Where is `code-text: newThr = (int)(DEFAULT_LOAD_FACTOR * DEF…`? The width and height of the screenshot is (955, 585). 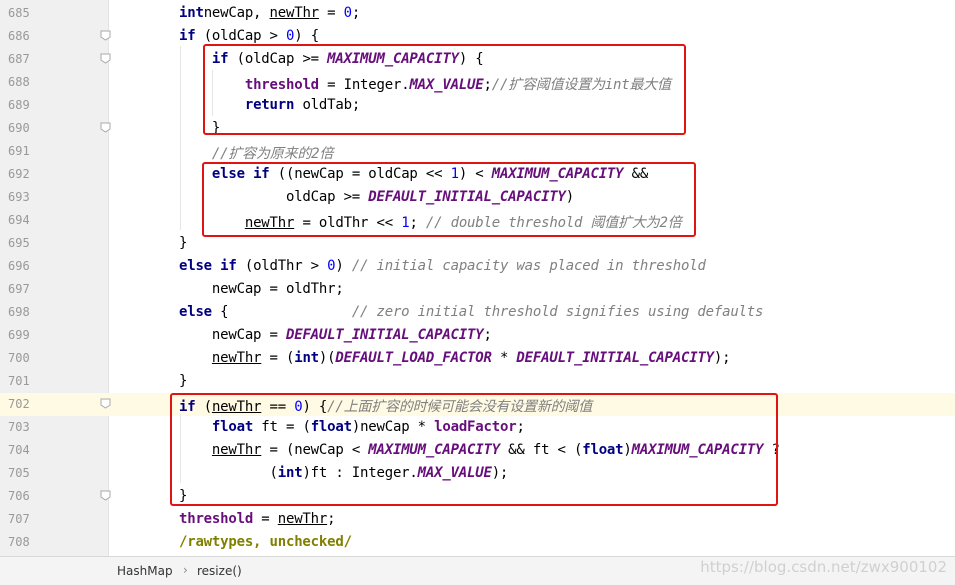 code-text: newThr = (int)(DEFAULT_LOAD_FACTOR * DEF… is located at coordinates (455, 358).